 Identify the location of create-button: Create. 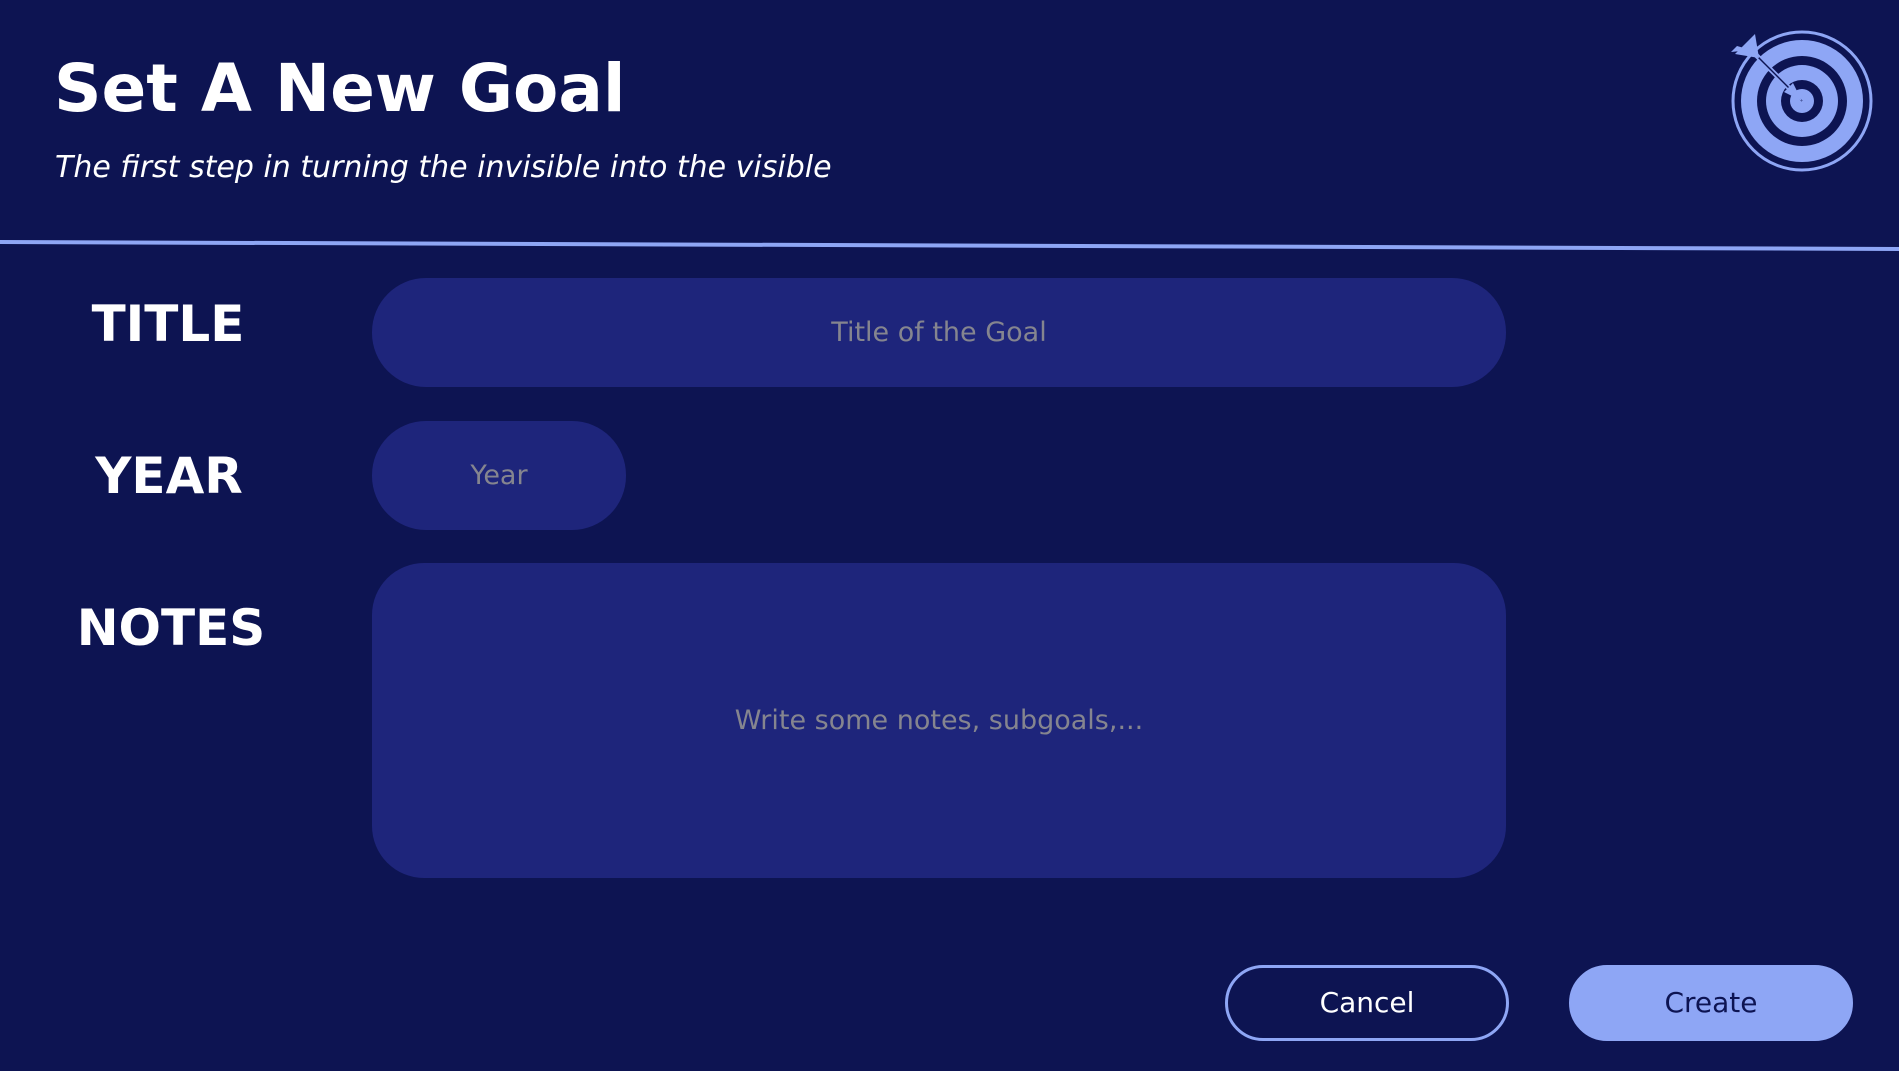
(1711, 1003).